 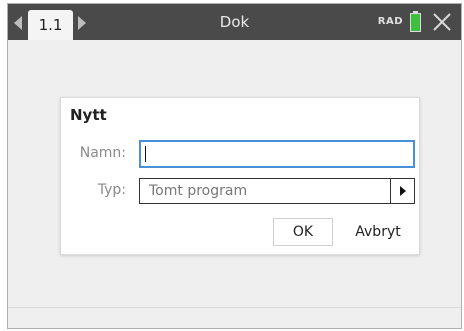 What do you see at coordinates (18, 23) in the screenshot?
I see `previous-tab-icon` at bounding box center [18, 23].